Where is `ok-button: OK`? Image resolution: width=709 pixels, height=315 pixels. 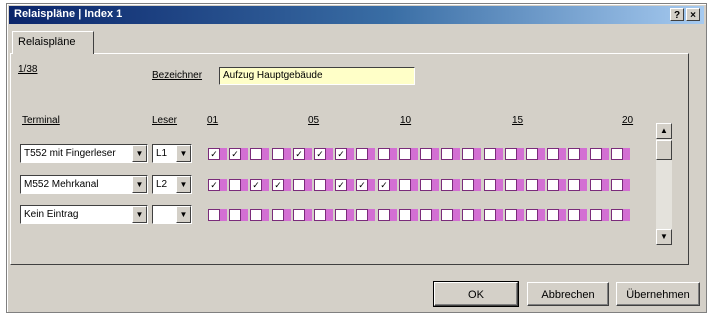 ok-button: OK is located at coordinates (476, 294).